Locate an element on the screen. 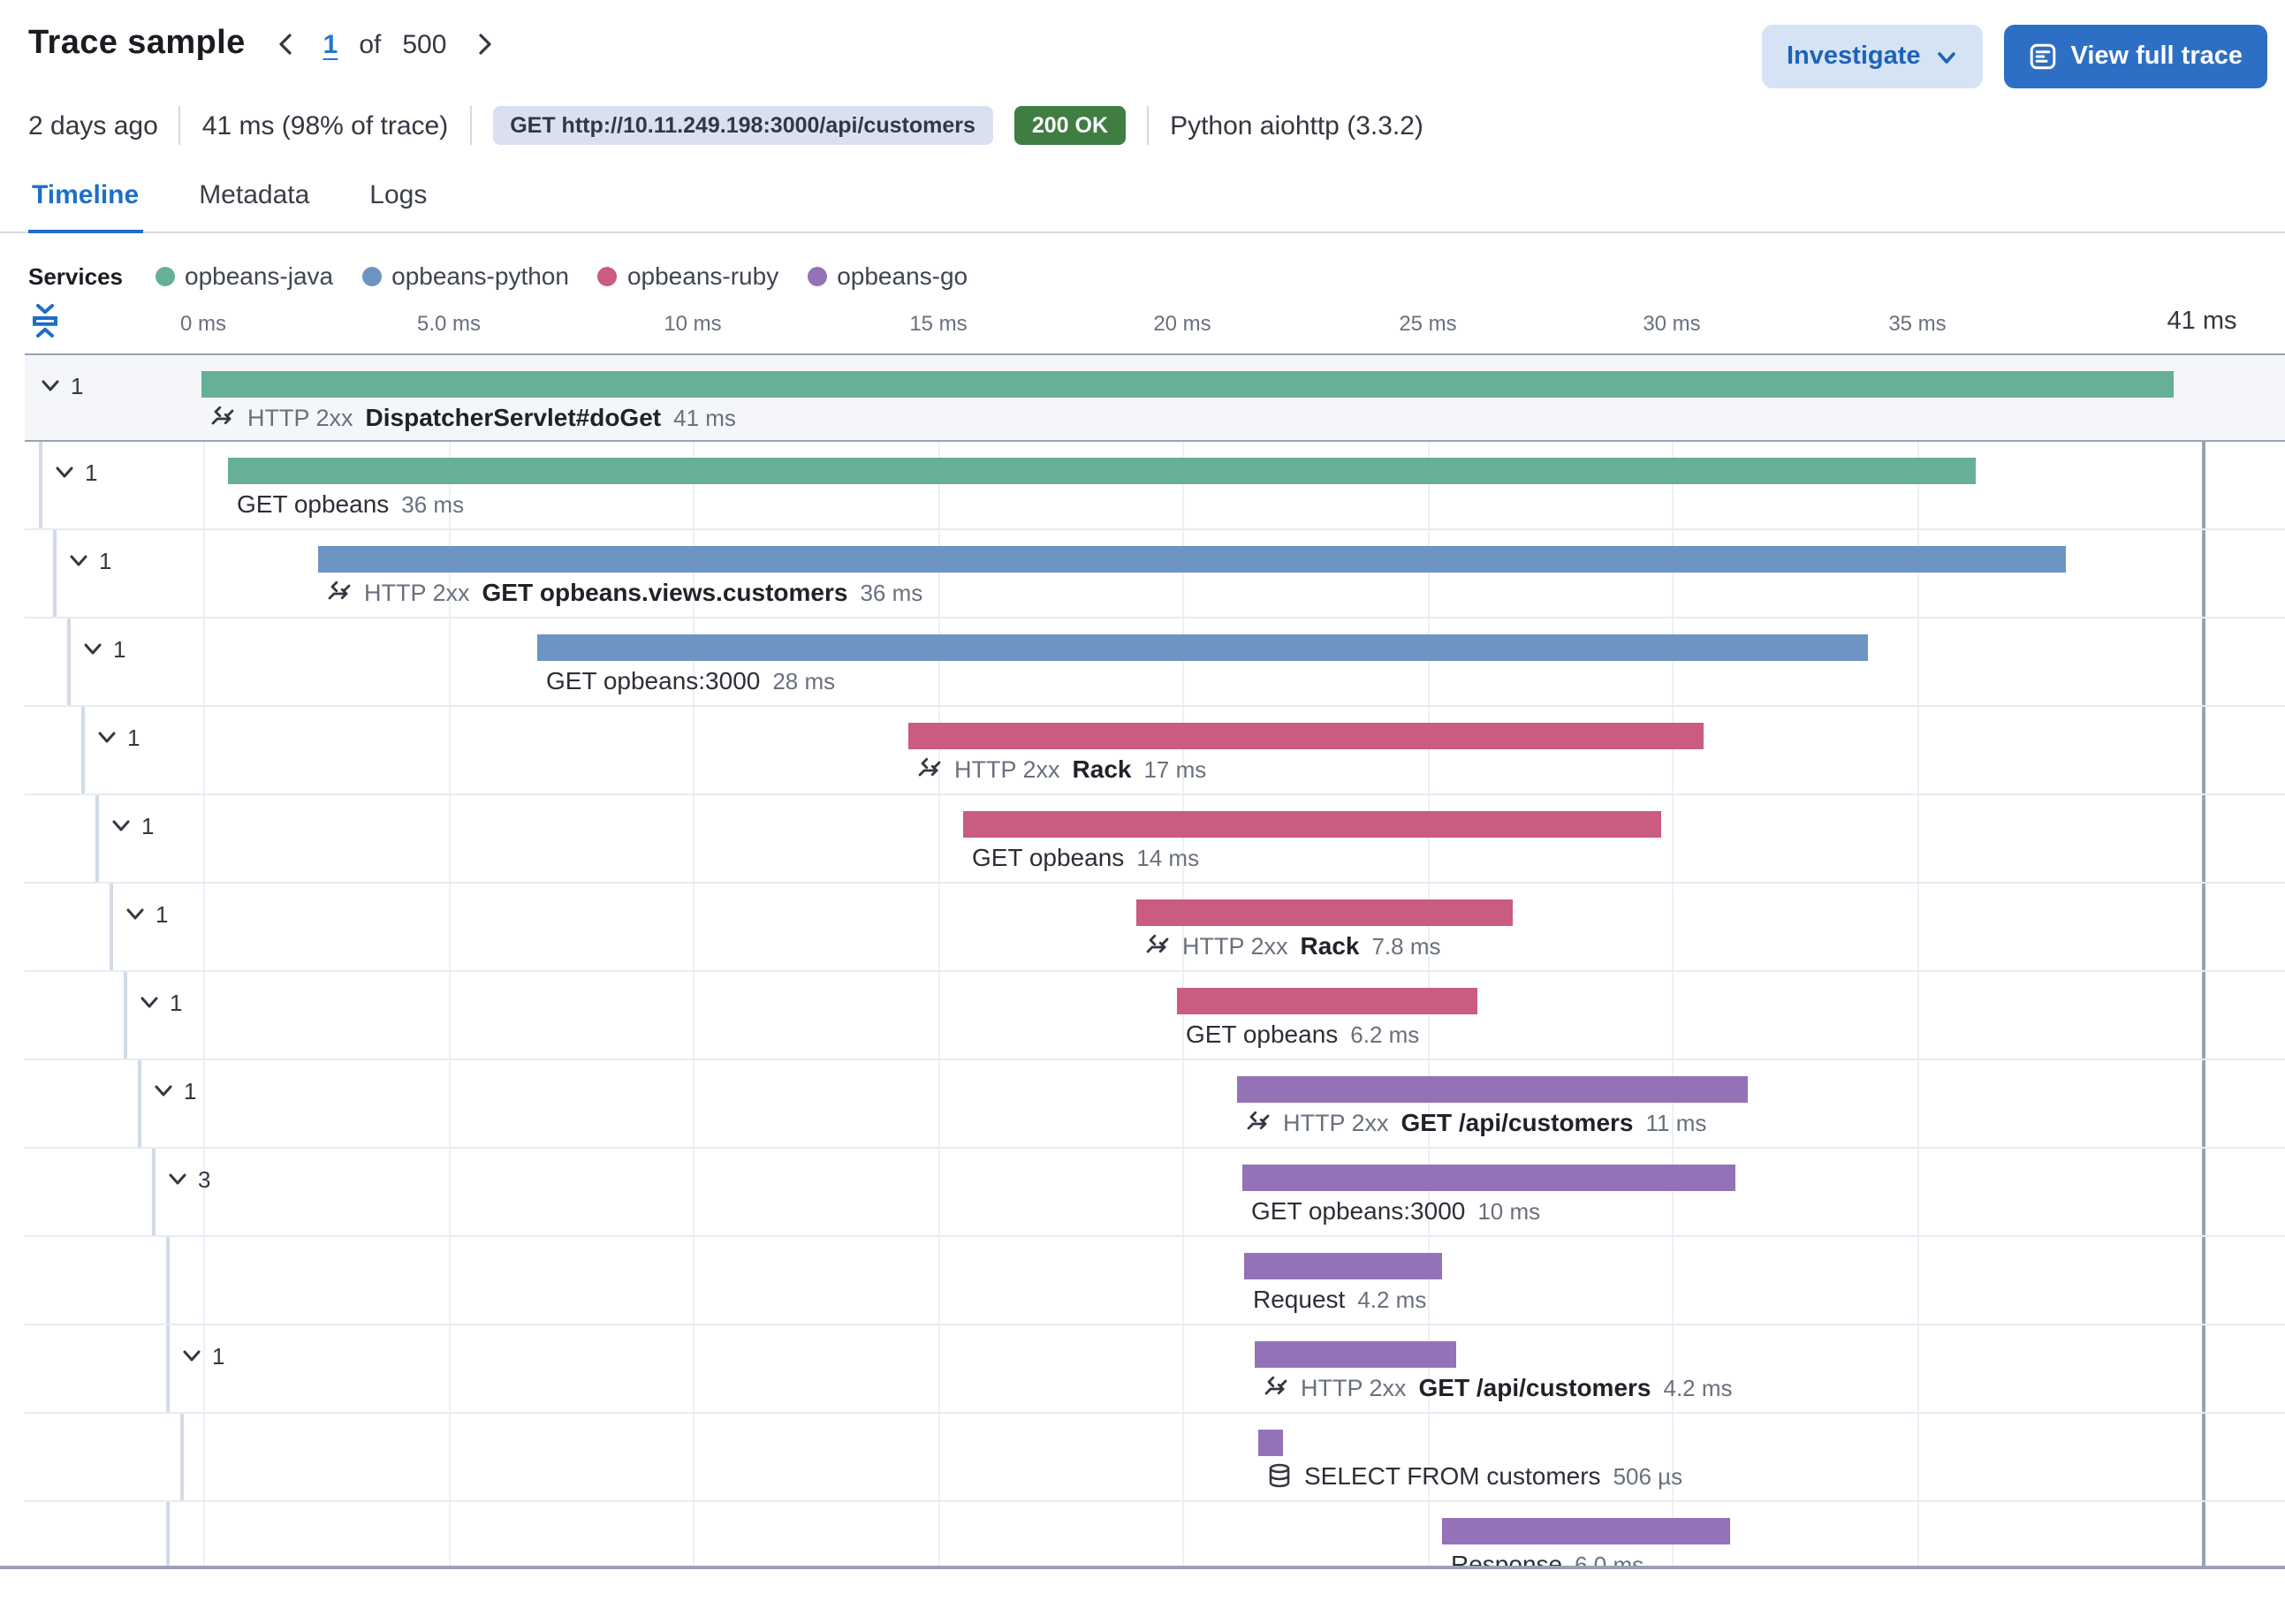  span-label: HTTP 2xx GET opbeans.views.customers 36 ms is located at coordinates (624, 592).